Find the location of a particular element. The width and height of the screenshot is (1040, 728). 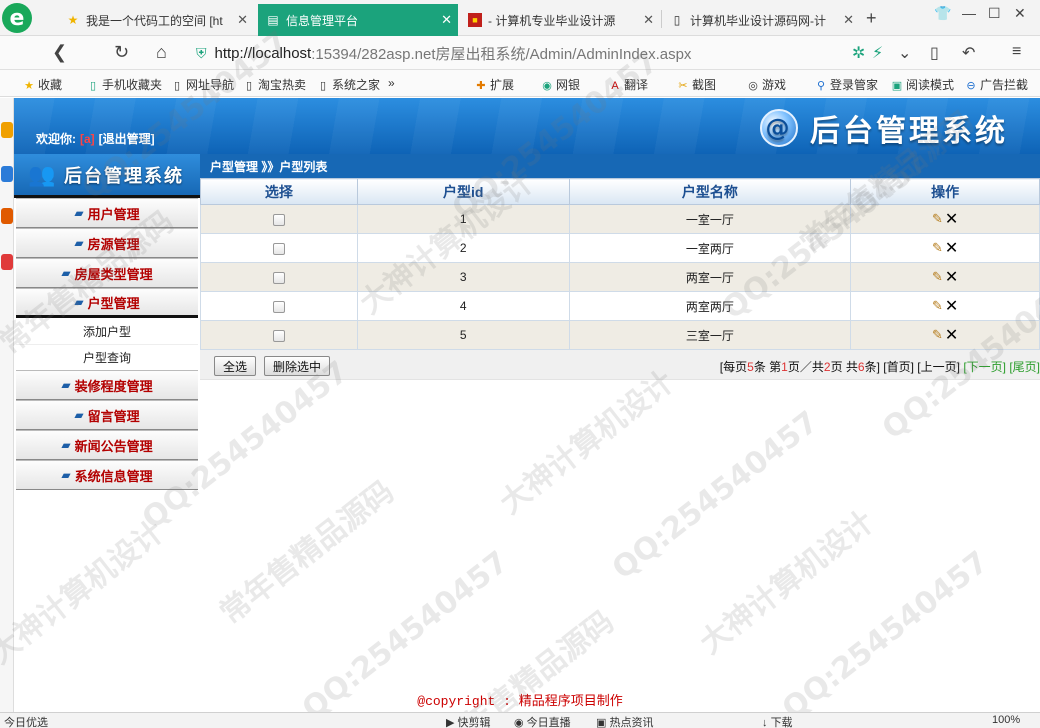

status-left: 今日优选 is located at coordinates (26, 721).